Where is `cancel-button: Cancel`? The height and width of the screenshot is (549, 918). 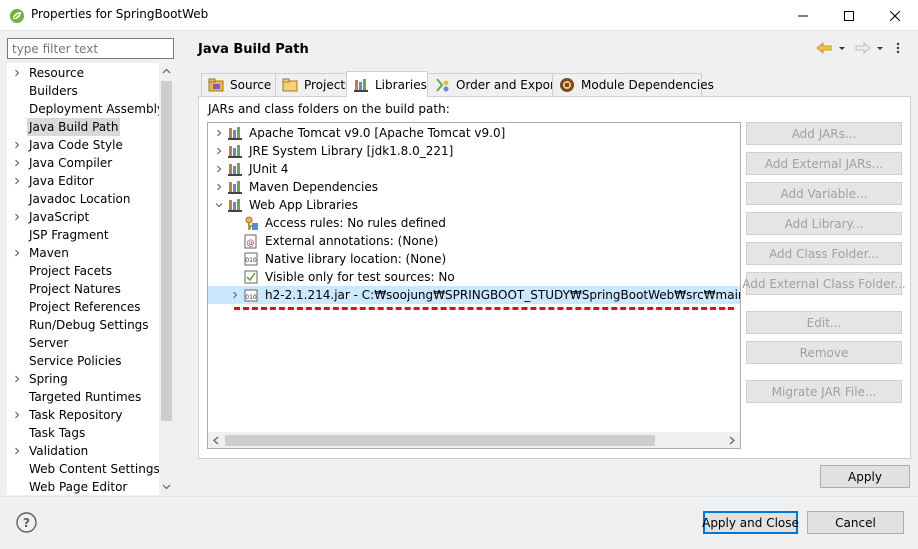
cancel-button: Cancel is located at coordinates (855, 522).